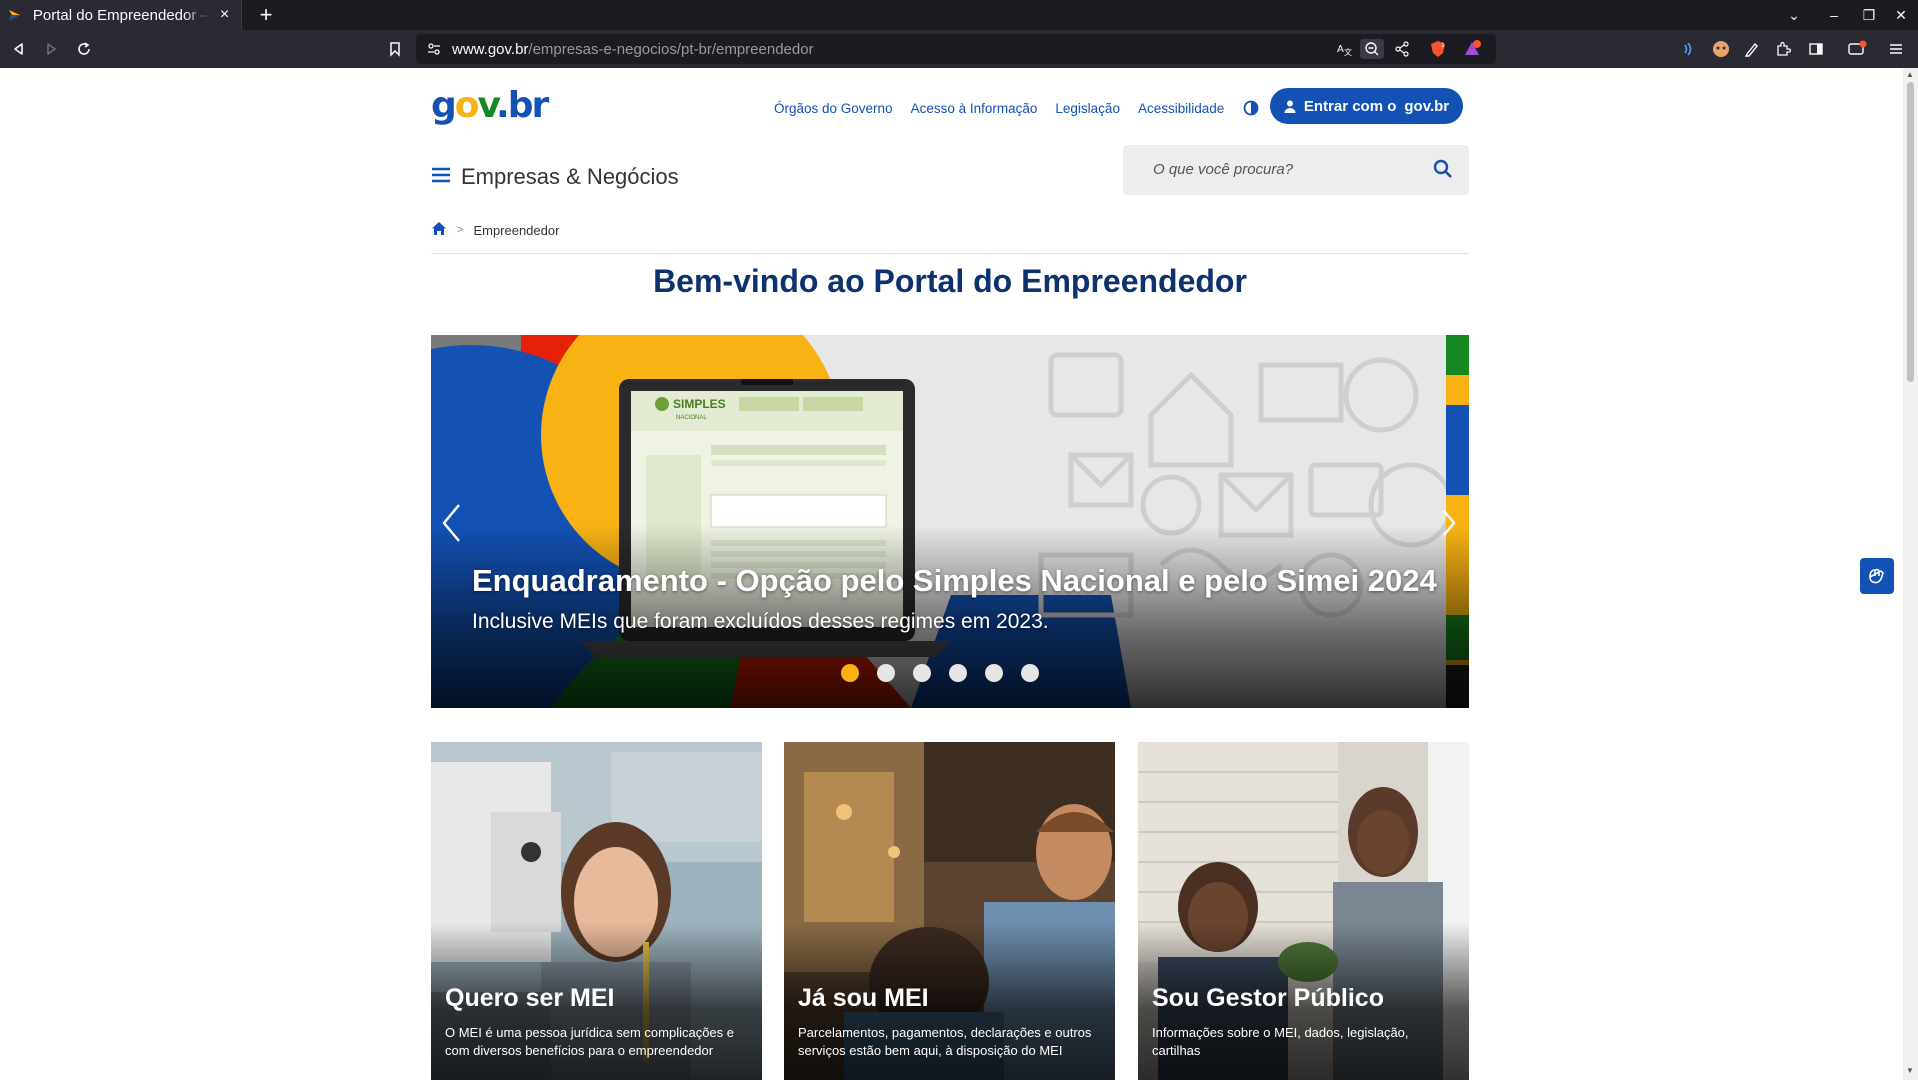 Image resolution: width=1918 pixels, height=1080 pixels. I want to click on search-icon, so click(1444, 170).